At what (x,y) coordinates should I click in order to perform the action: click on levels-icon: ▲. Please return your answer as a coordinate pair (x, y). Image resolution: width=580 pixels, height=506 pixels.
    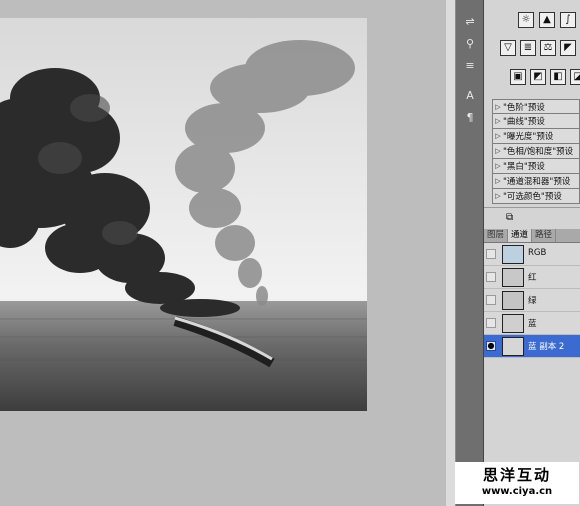
    Looking at the image, I should click on (547, 20).